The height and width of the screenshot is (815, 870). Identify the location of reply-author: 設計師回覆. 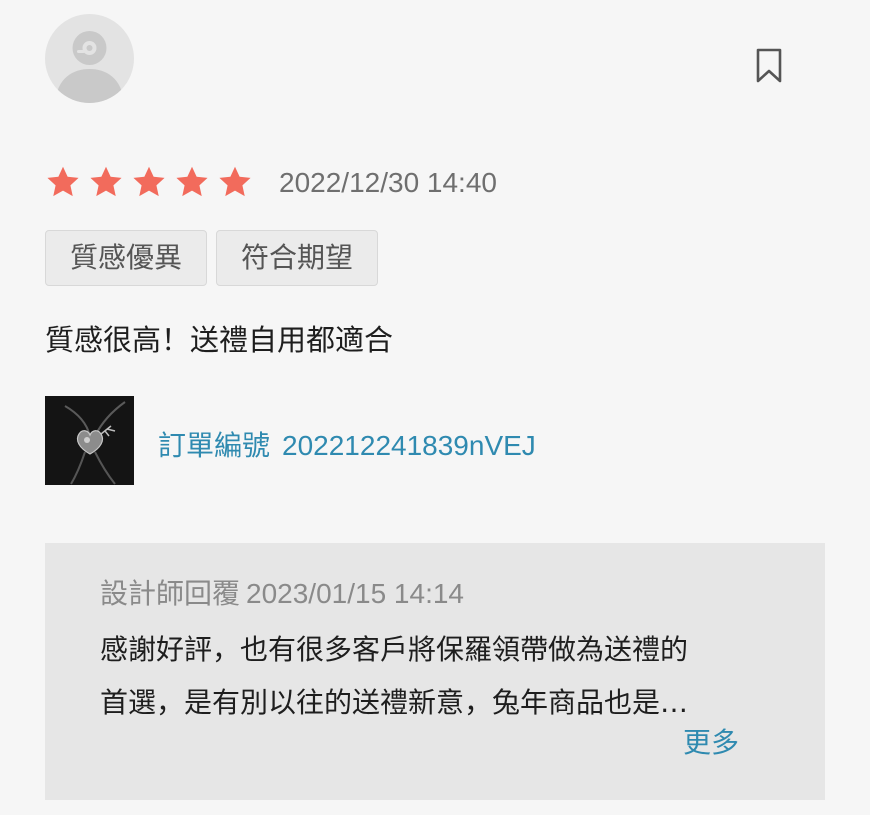
(170, 593).